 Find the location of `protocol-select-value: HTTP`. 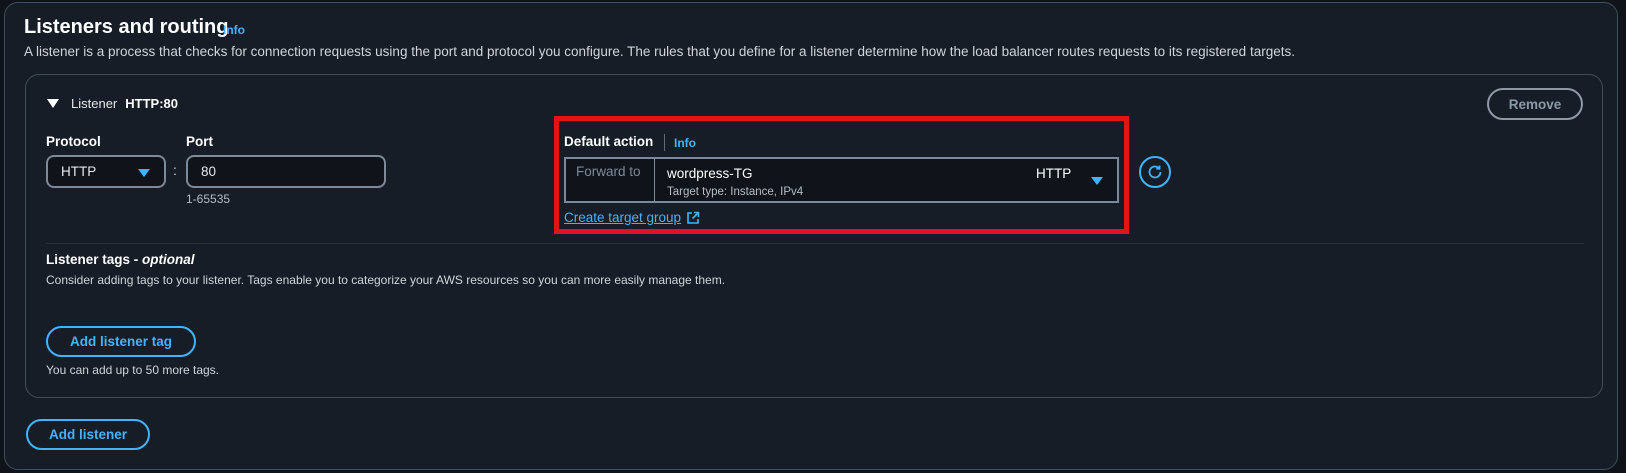

protocol-select-value: HTTP is located at coordinates (79, 171).